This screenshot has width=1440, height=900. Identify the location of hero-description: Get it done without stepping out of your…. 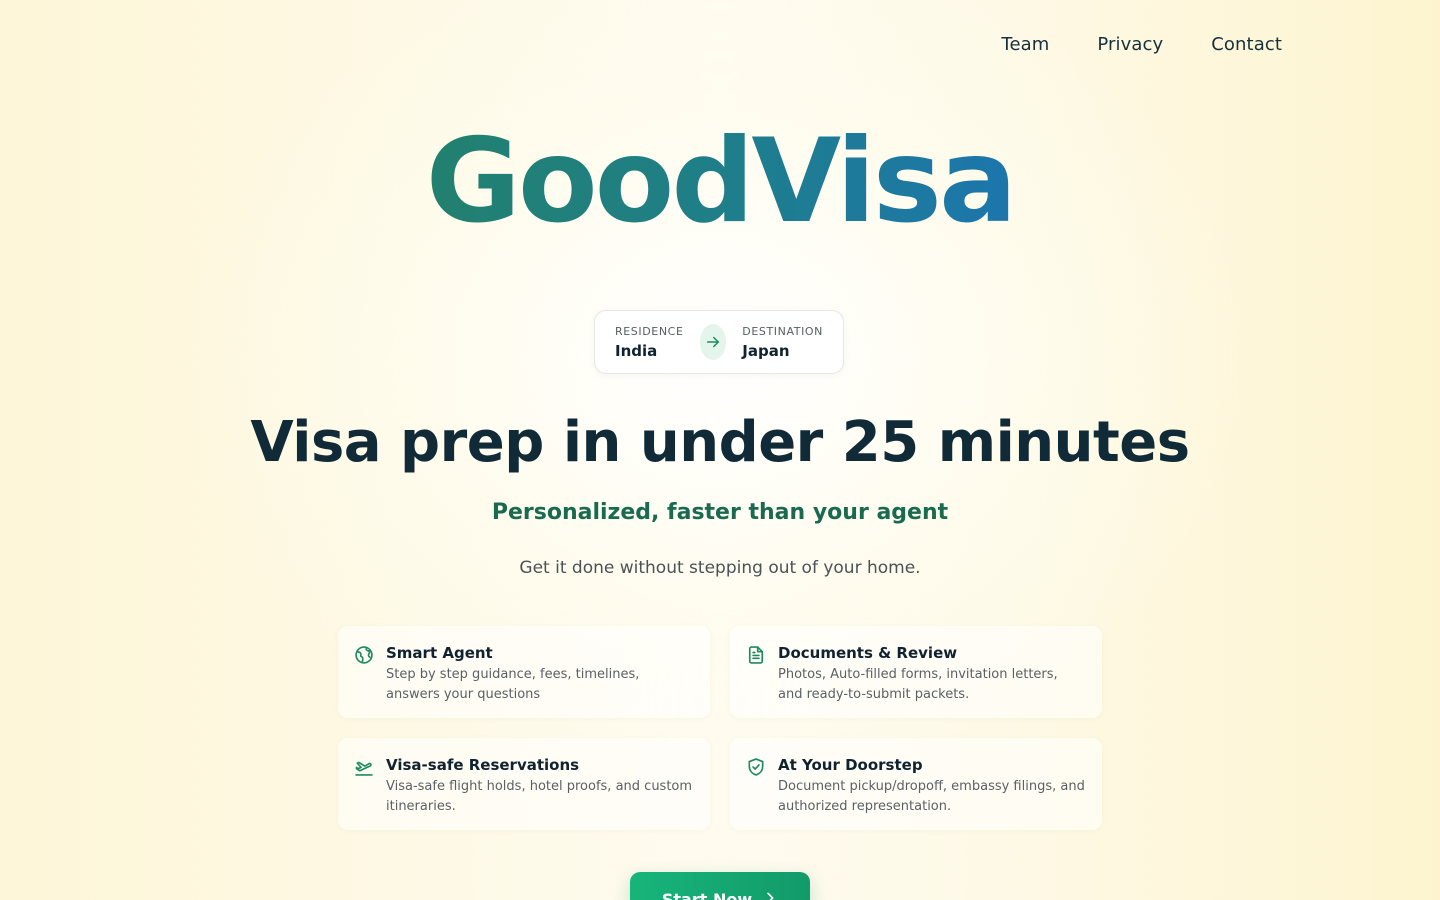
(720, 568).